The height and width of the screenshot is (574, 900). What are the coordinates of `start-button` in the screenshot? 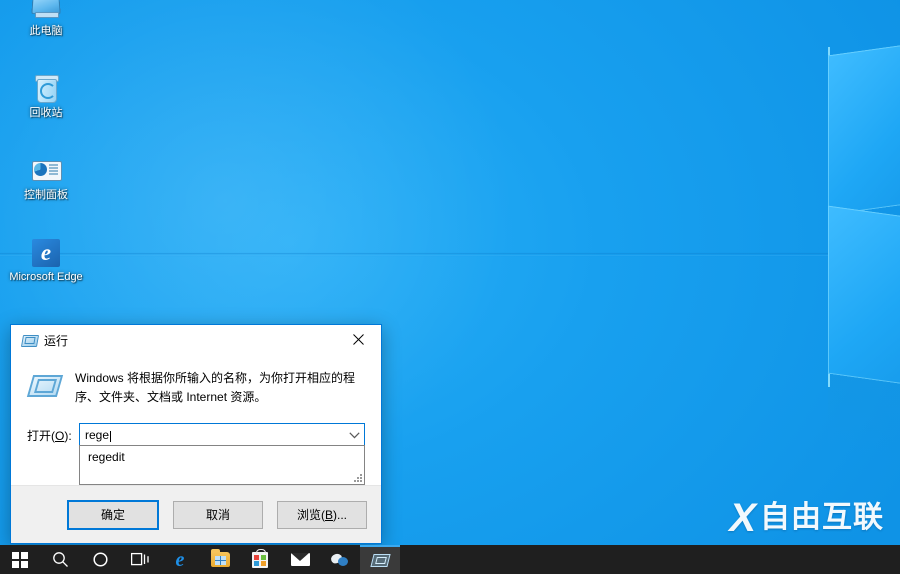 It's located at (20, 559).